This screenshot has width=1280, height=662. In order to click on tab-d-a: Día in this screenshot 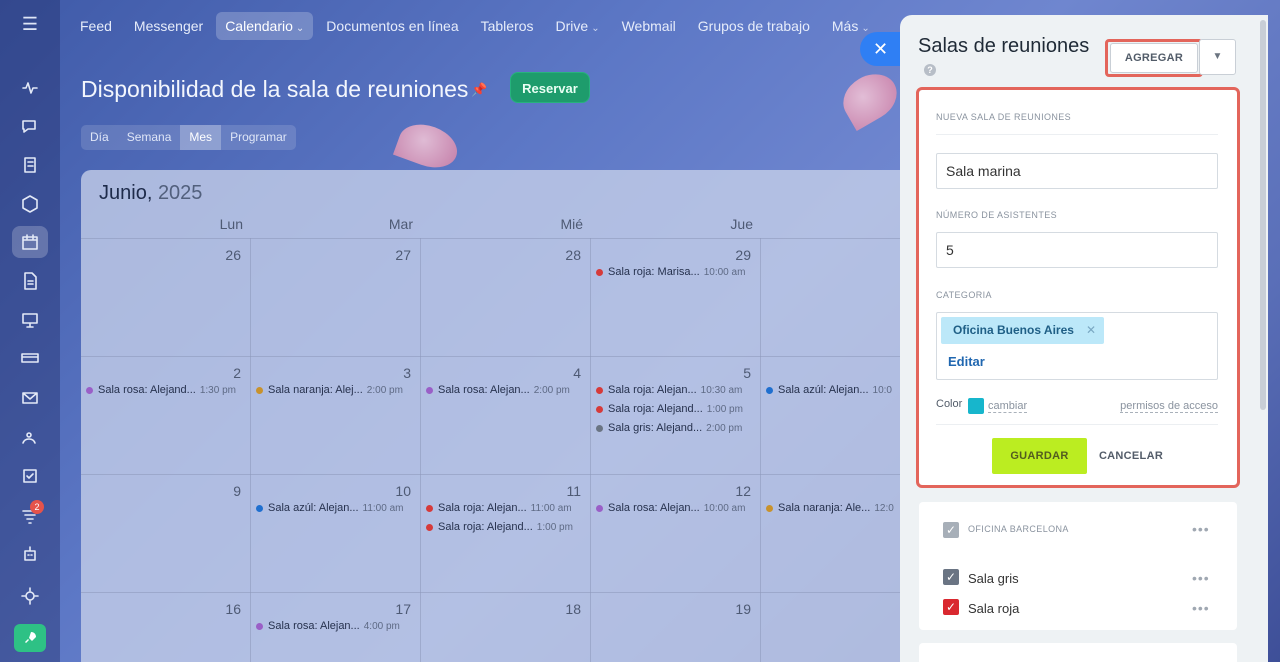, I will do `click(99, 137)`.